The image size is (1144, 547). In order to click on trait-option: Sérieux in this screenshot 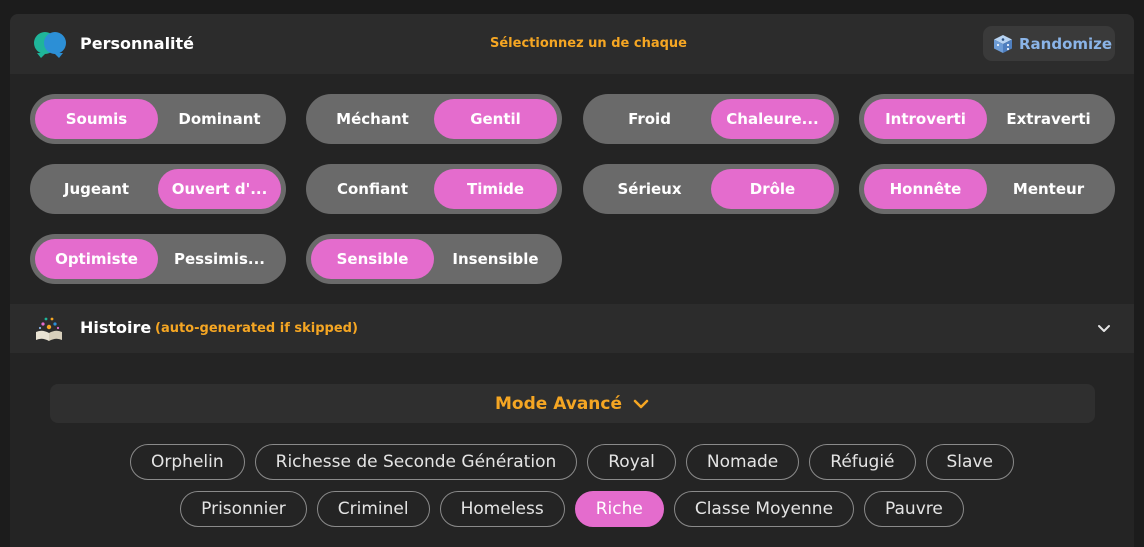, I will do `click(649, 189)`.